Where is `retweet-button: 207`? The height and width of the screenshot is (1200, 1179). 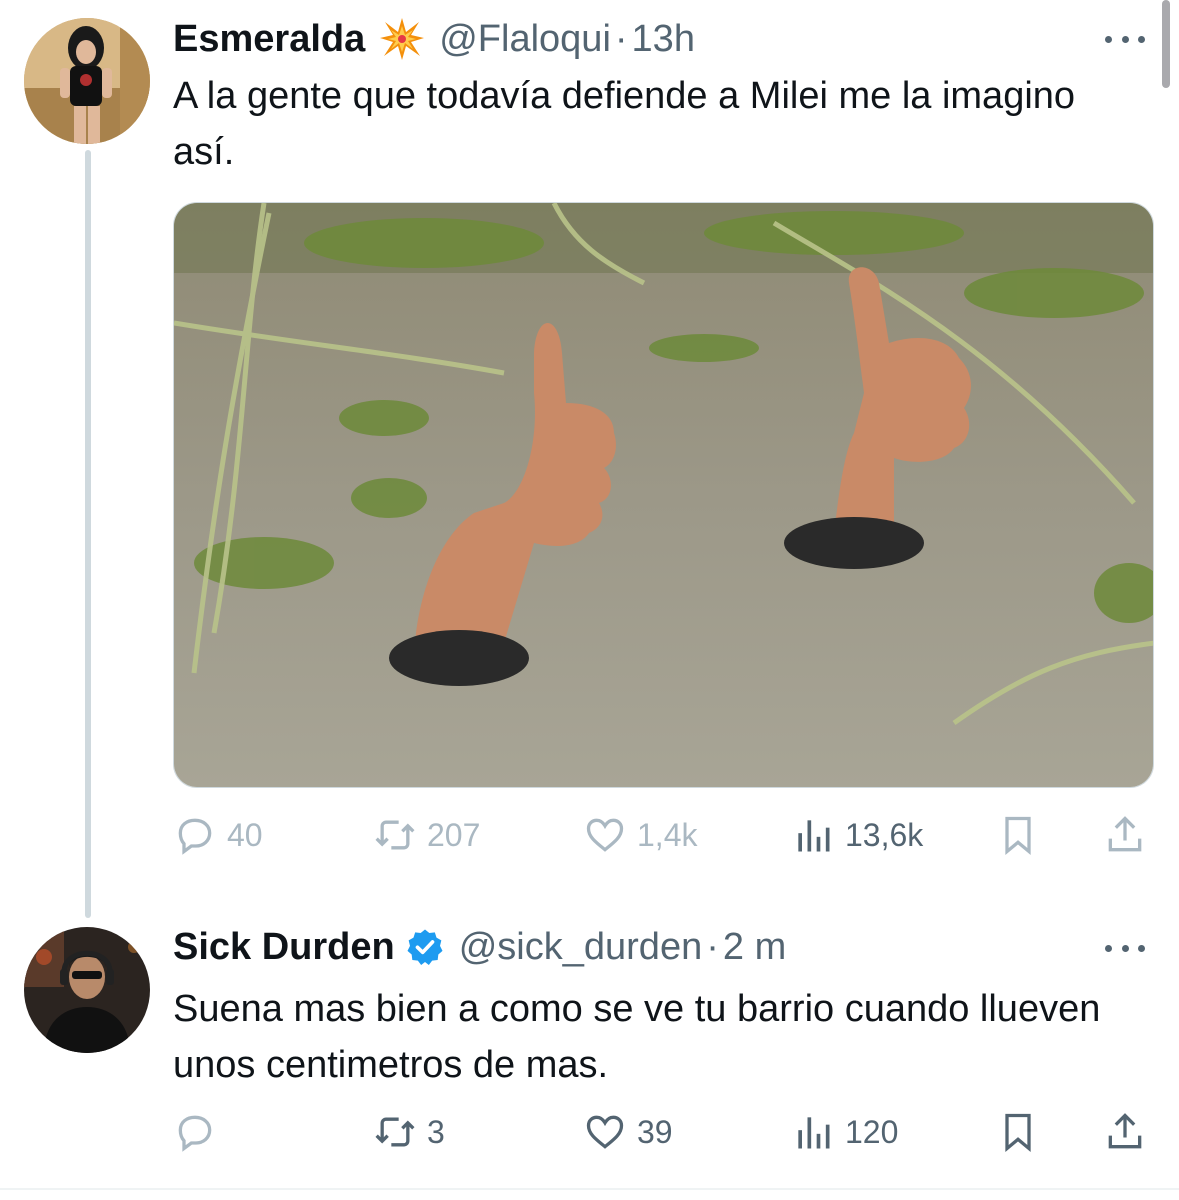 retweet-button: 207 is located at coordinates (426, 835).